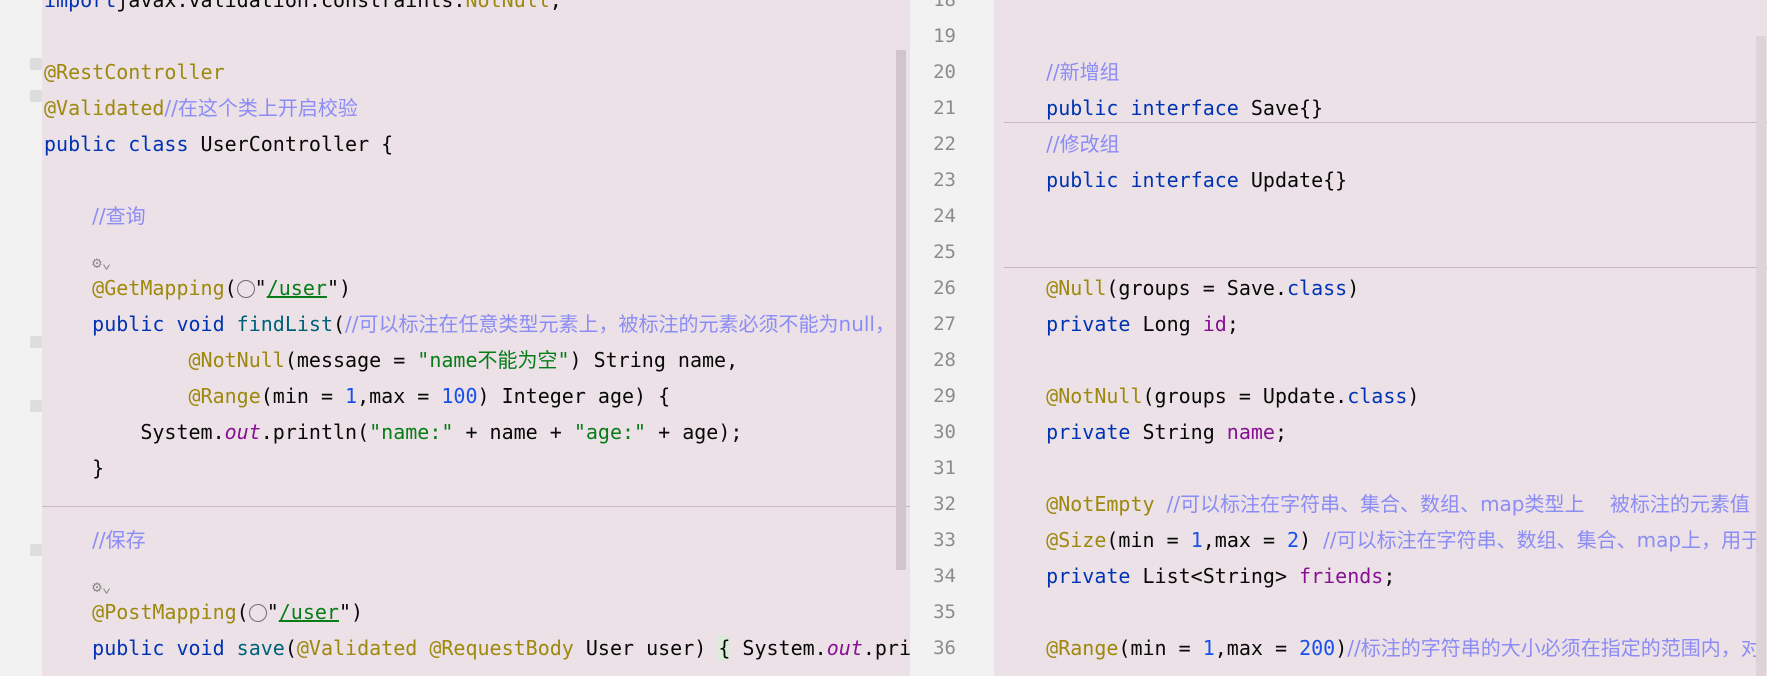 The height and width of the screenshot is (676, 1767). I want to click on code-token: @Range, so click(1082, 648).